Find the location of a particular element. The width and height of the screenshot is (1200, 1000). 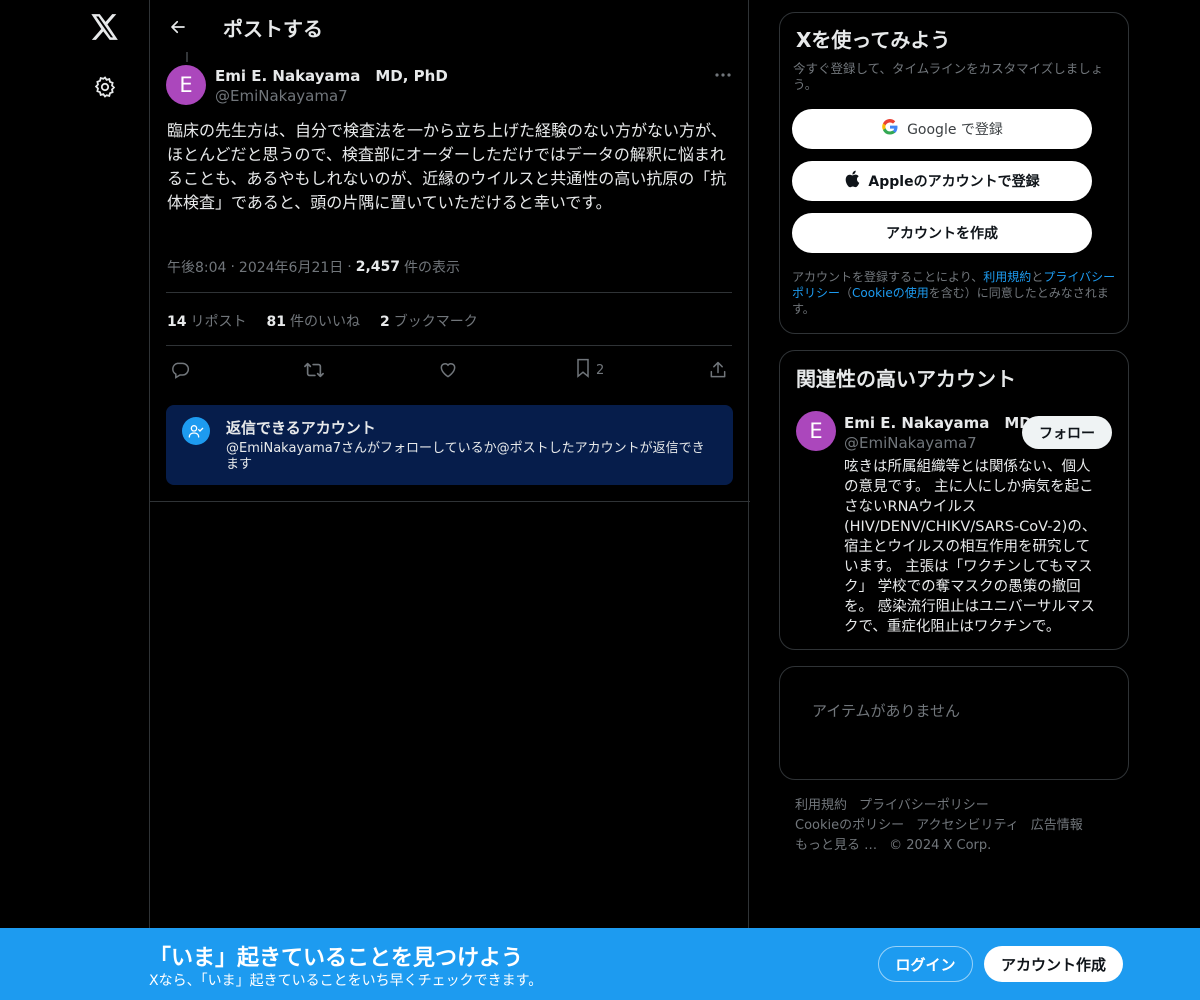

terms-prefix: アカウントを登録することにより、 is located at coordinates (888, 277).